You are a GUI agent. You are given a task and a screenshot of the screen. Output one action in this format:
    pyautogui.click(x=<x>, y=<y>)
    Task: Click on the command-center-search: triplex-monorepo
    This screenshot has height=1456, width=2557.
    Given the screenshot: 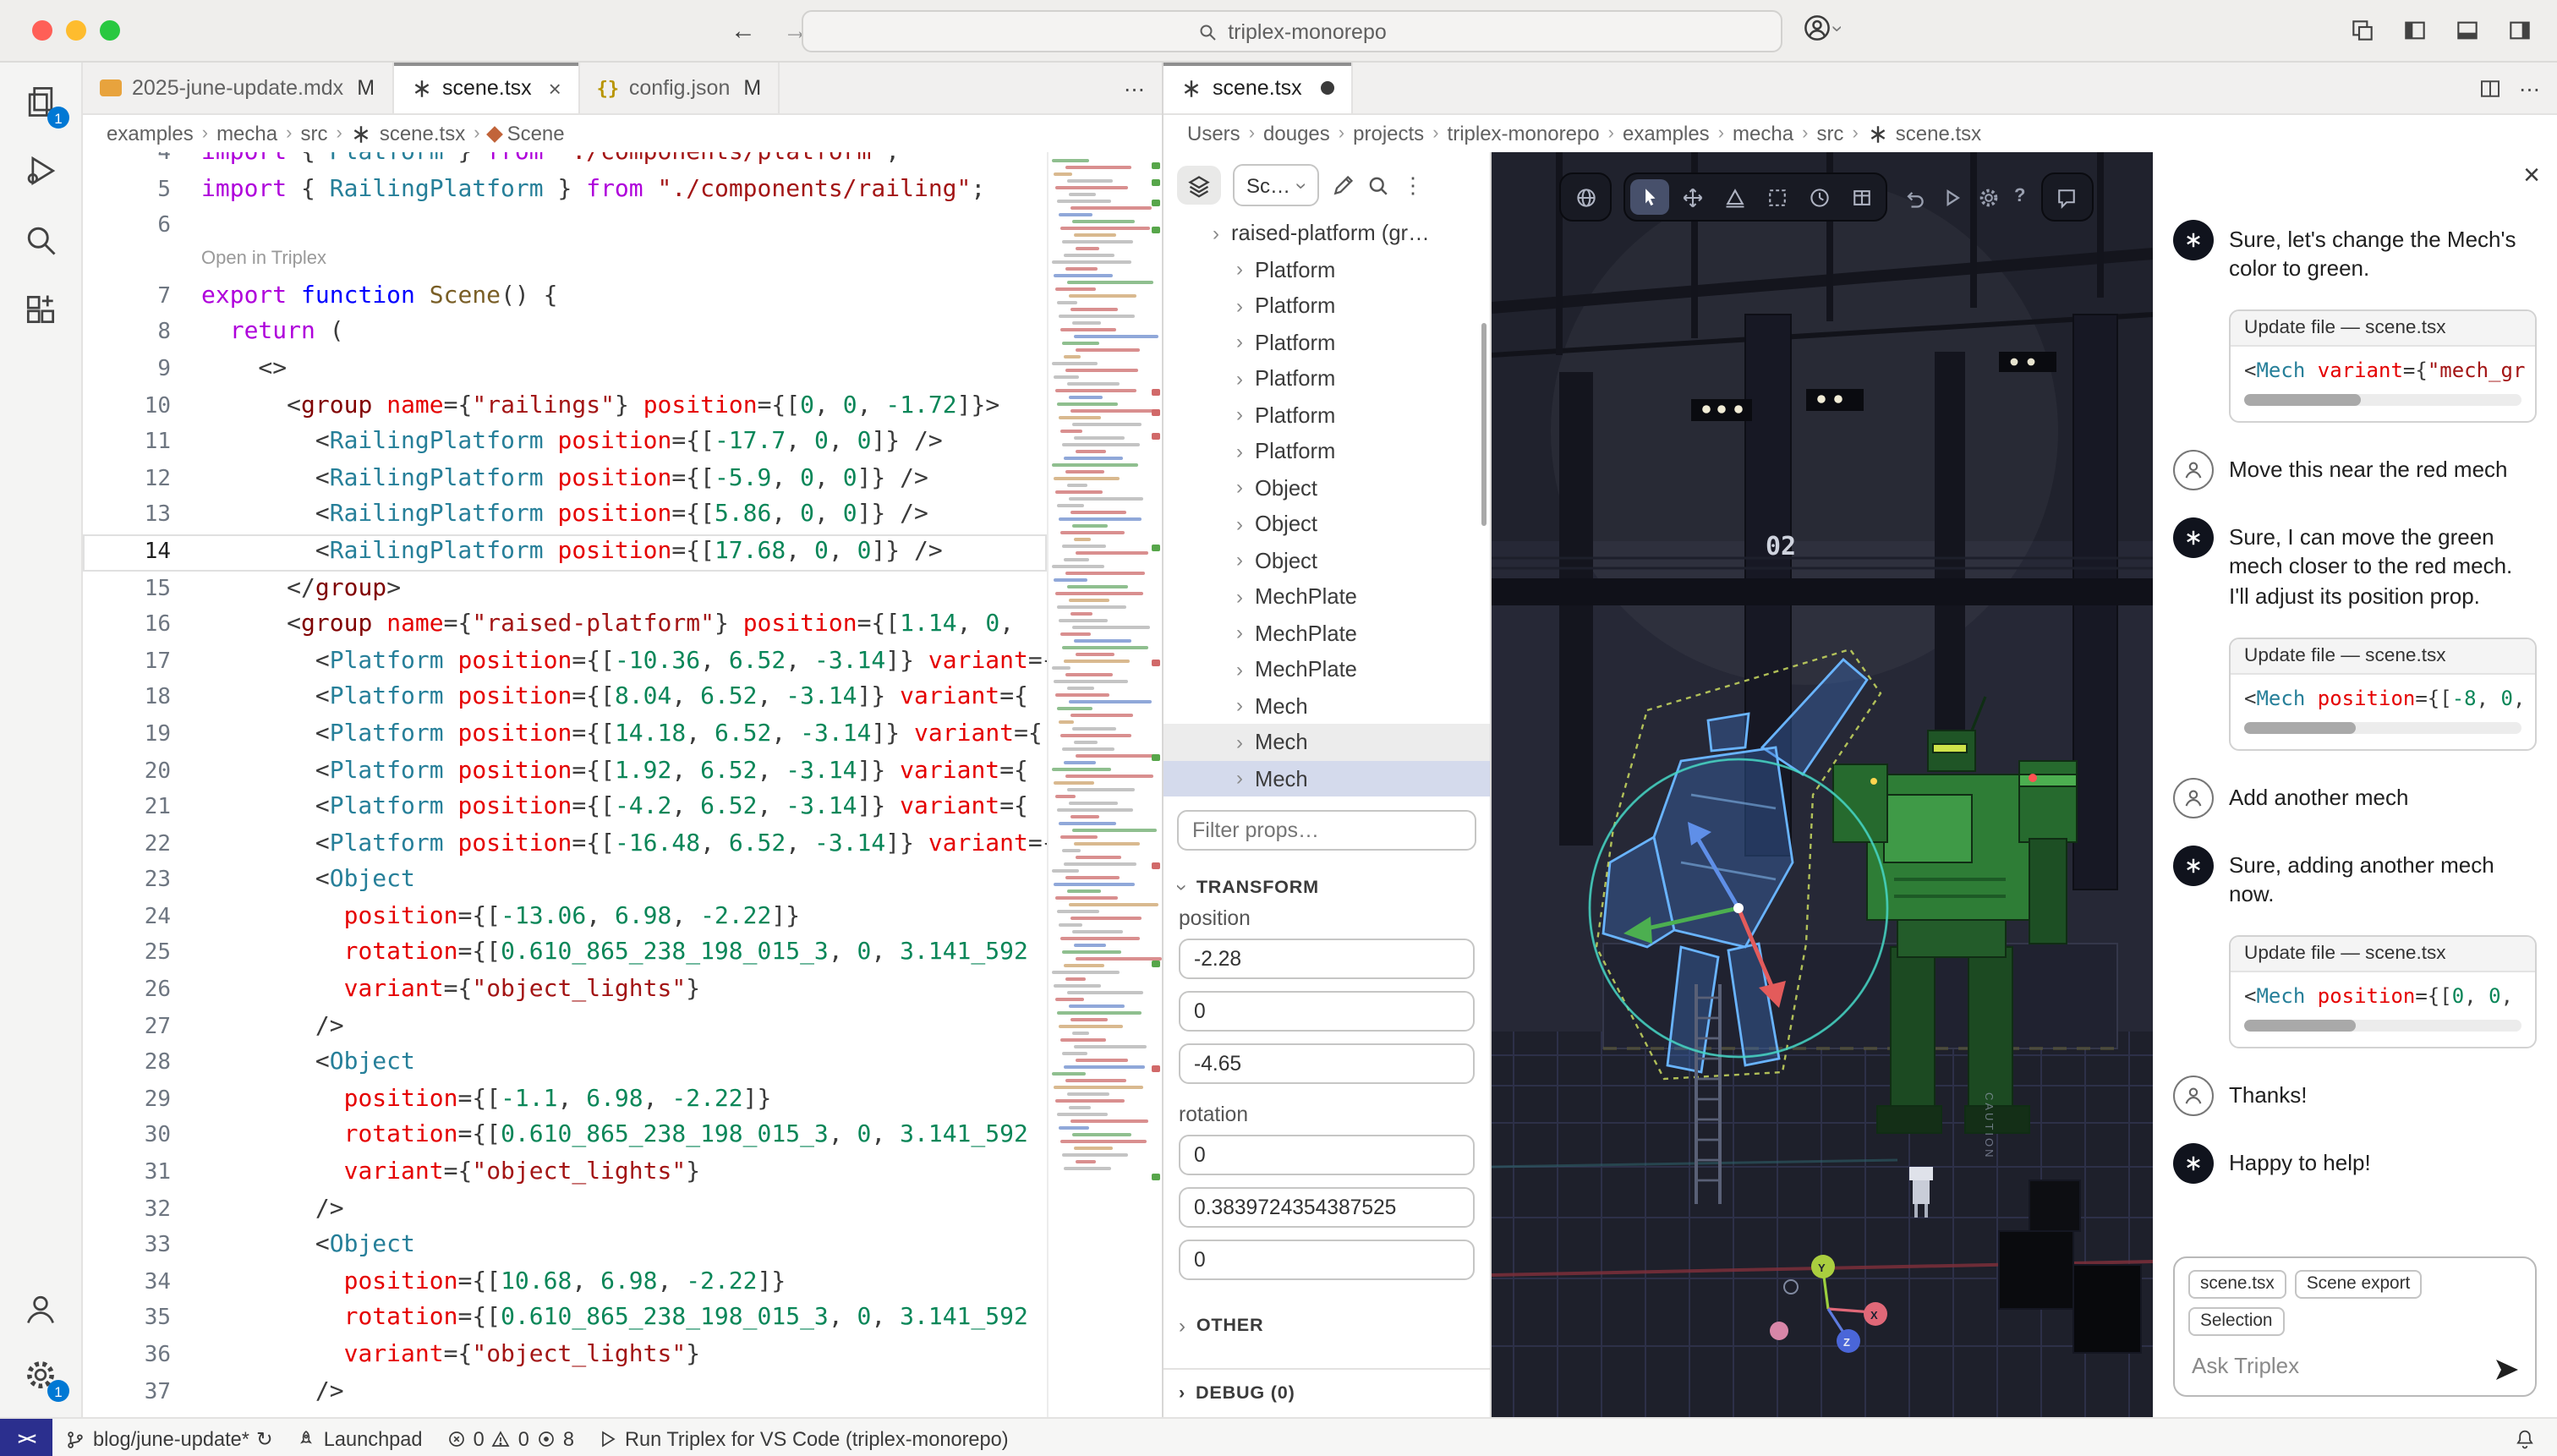 What is the action you would take?
    pyautogui.click(x=1292, y=31)
    